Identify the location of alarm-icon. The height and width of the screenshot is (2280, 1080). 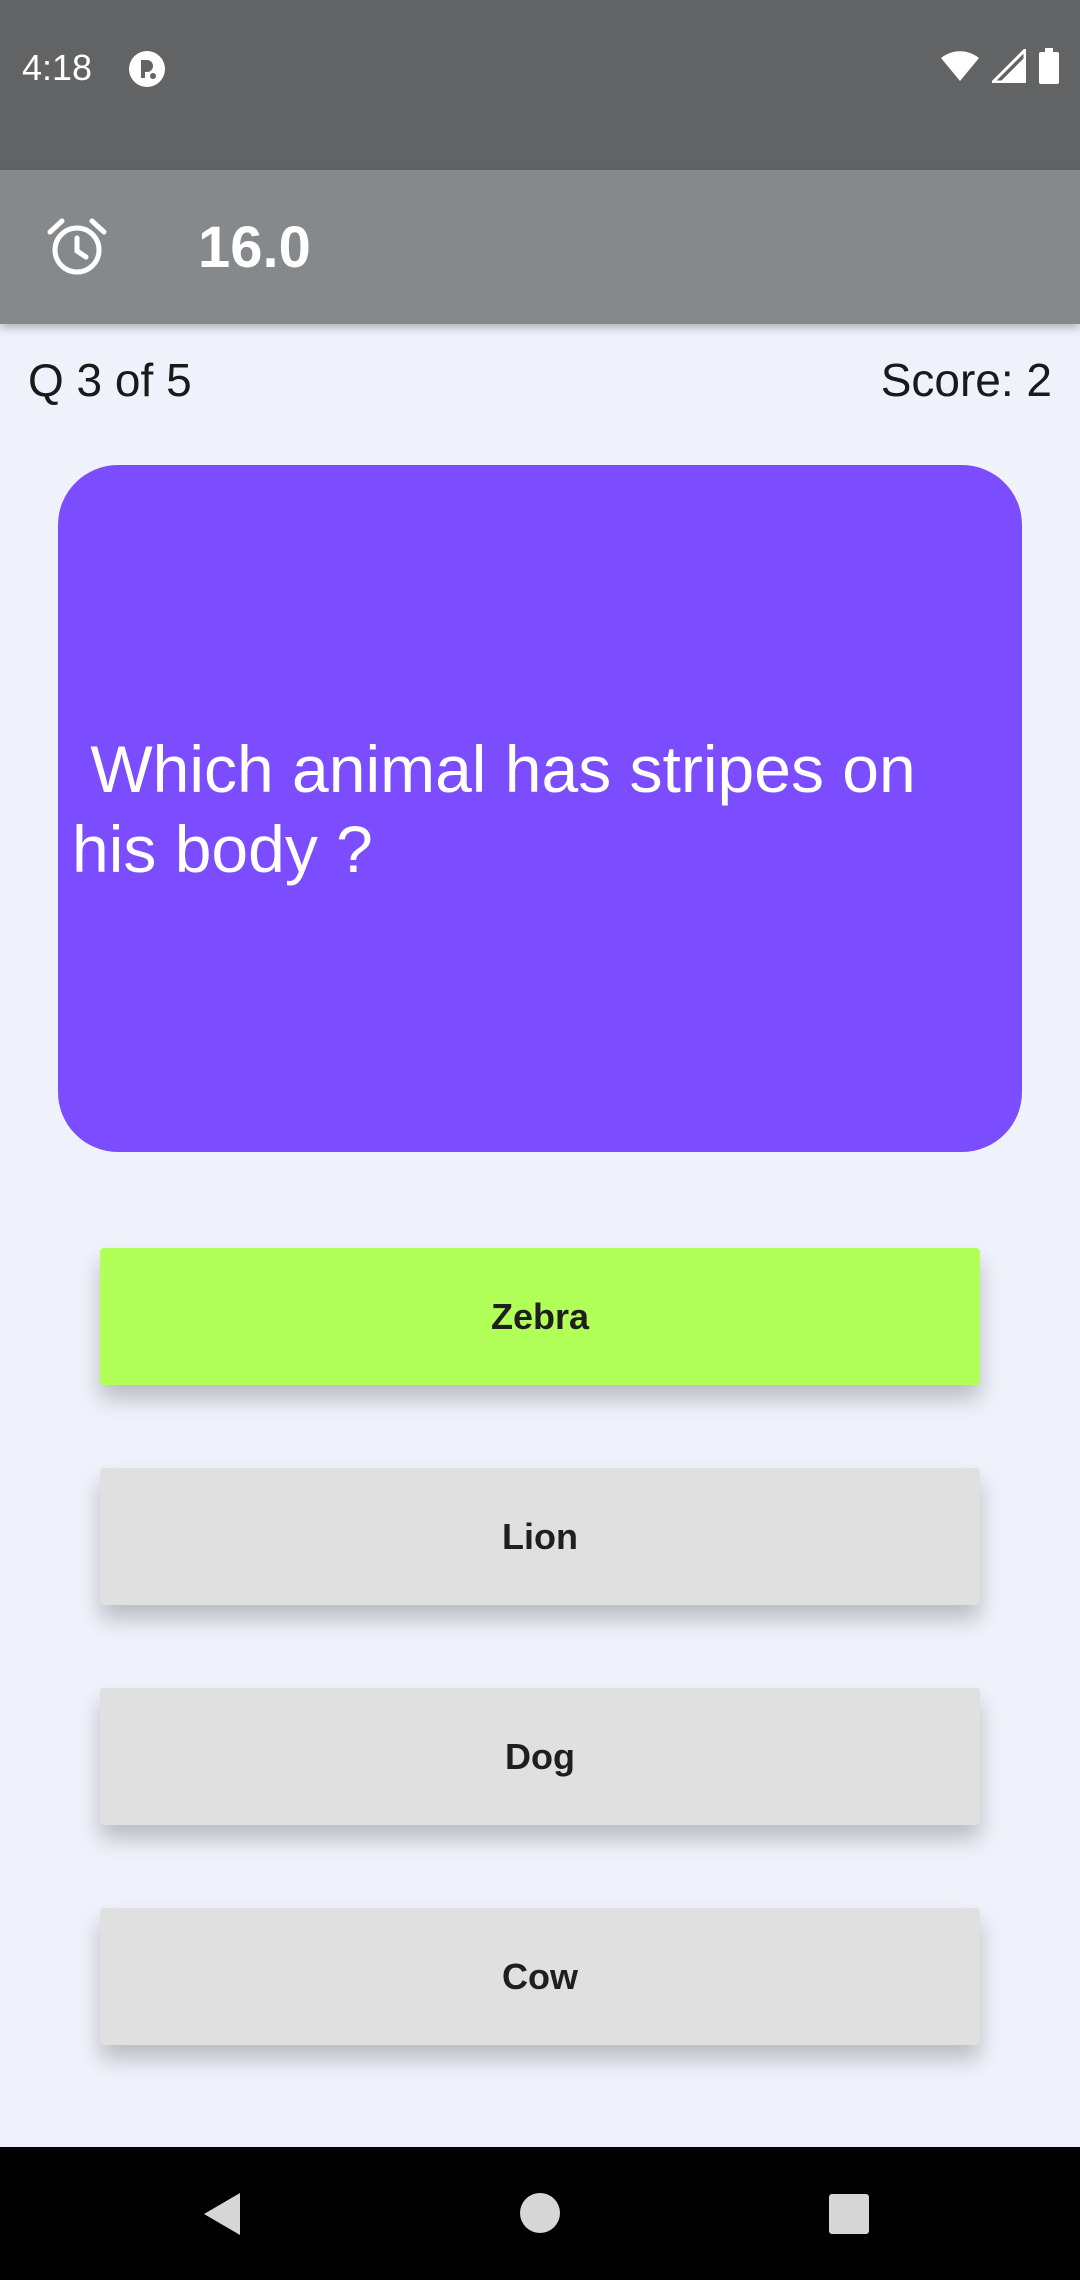
(77, 246).